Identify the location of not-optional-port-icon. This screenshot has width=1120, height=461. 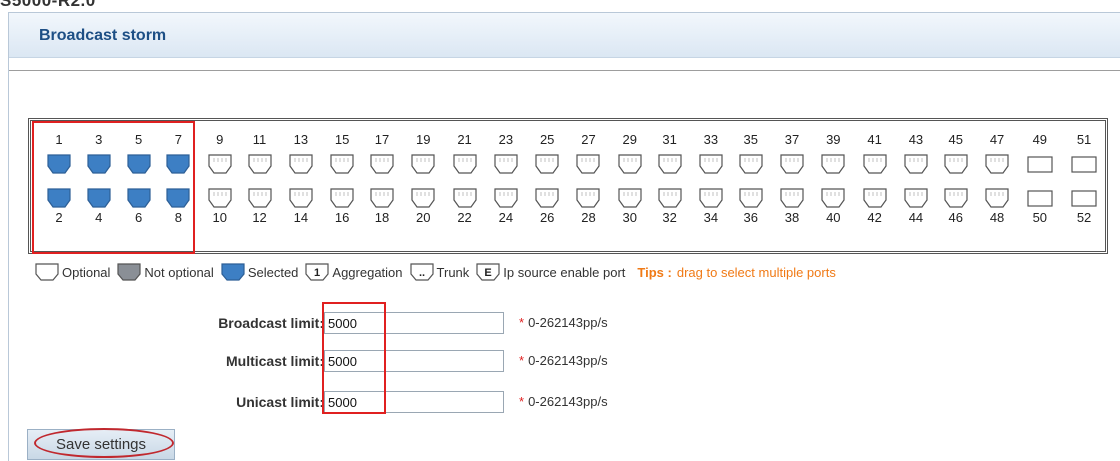
(129, 272).